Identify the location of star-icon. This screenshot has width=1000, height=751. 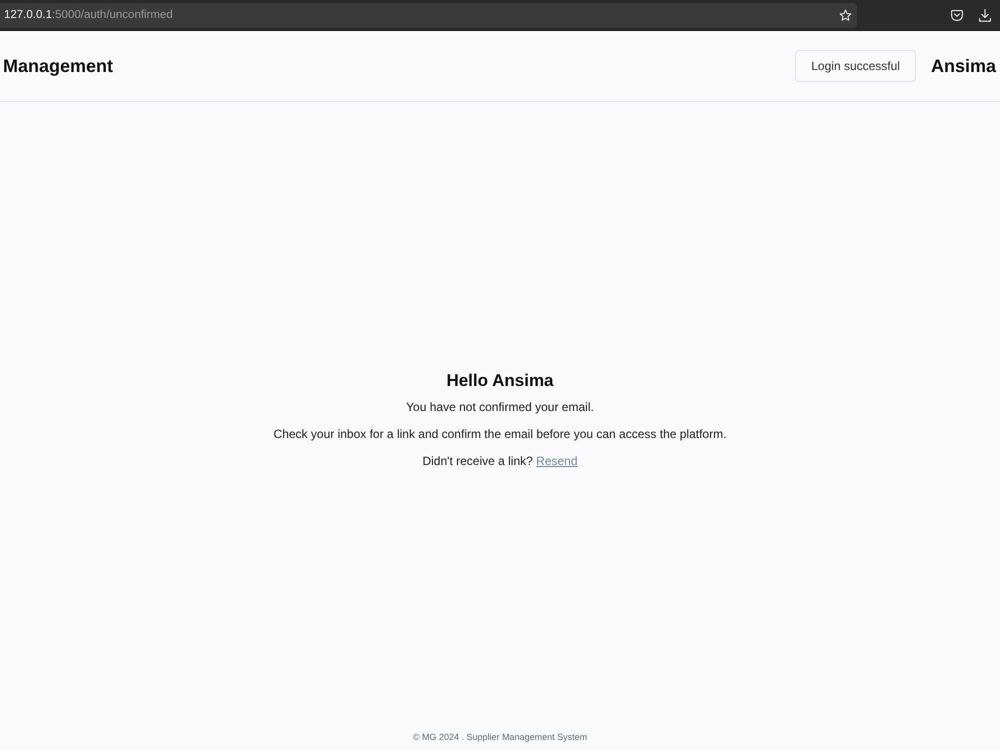
(845, 15).